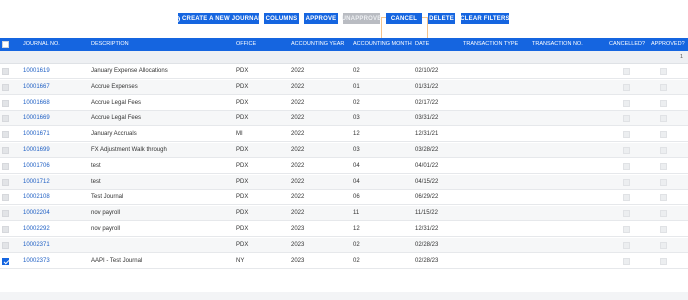  What do you see at coordinates (36, 118) in the screenshot?
I see `journal-no-link: 10001669` at bounding box center [36, 118].